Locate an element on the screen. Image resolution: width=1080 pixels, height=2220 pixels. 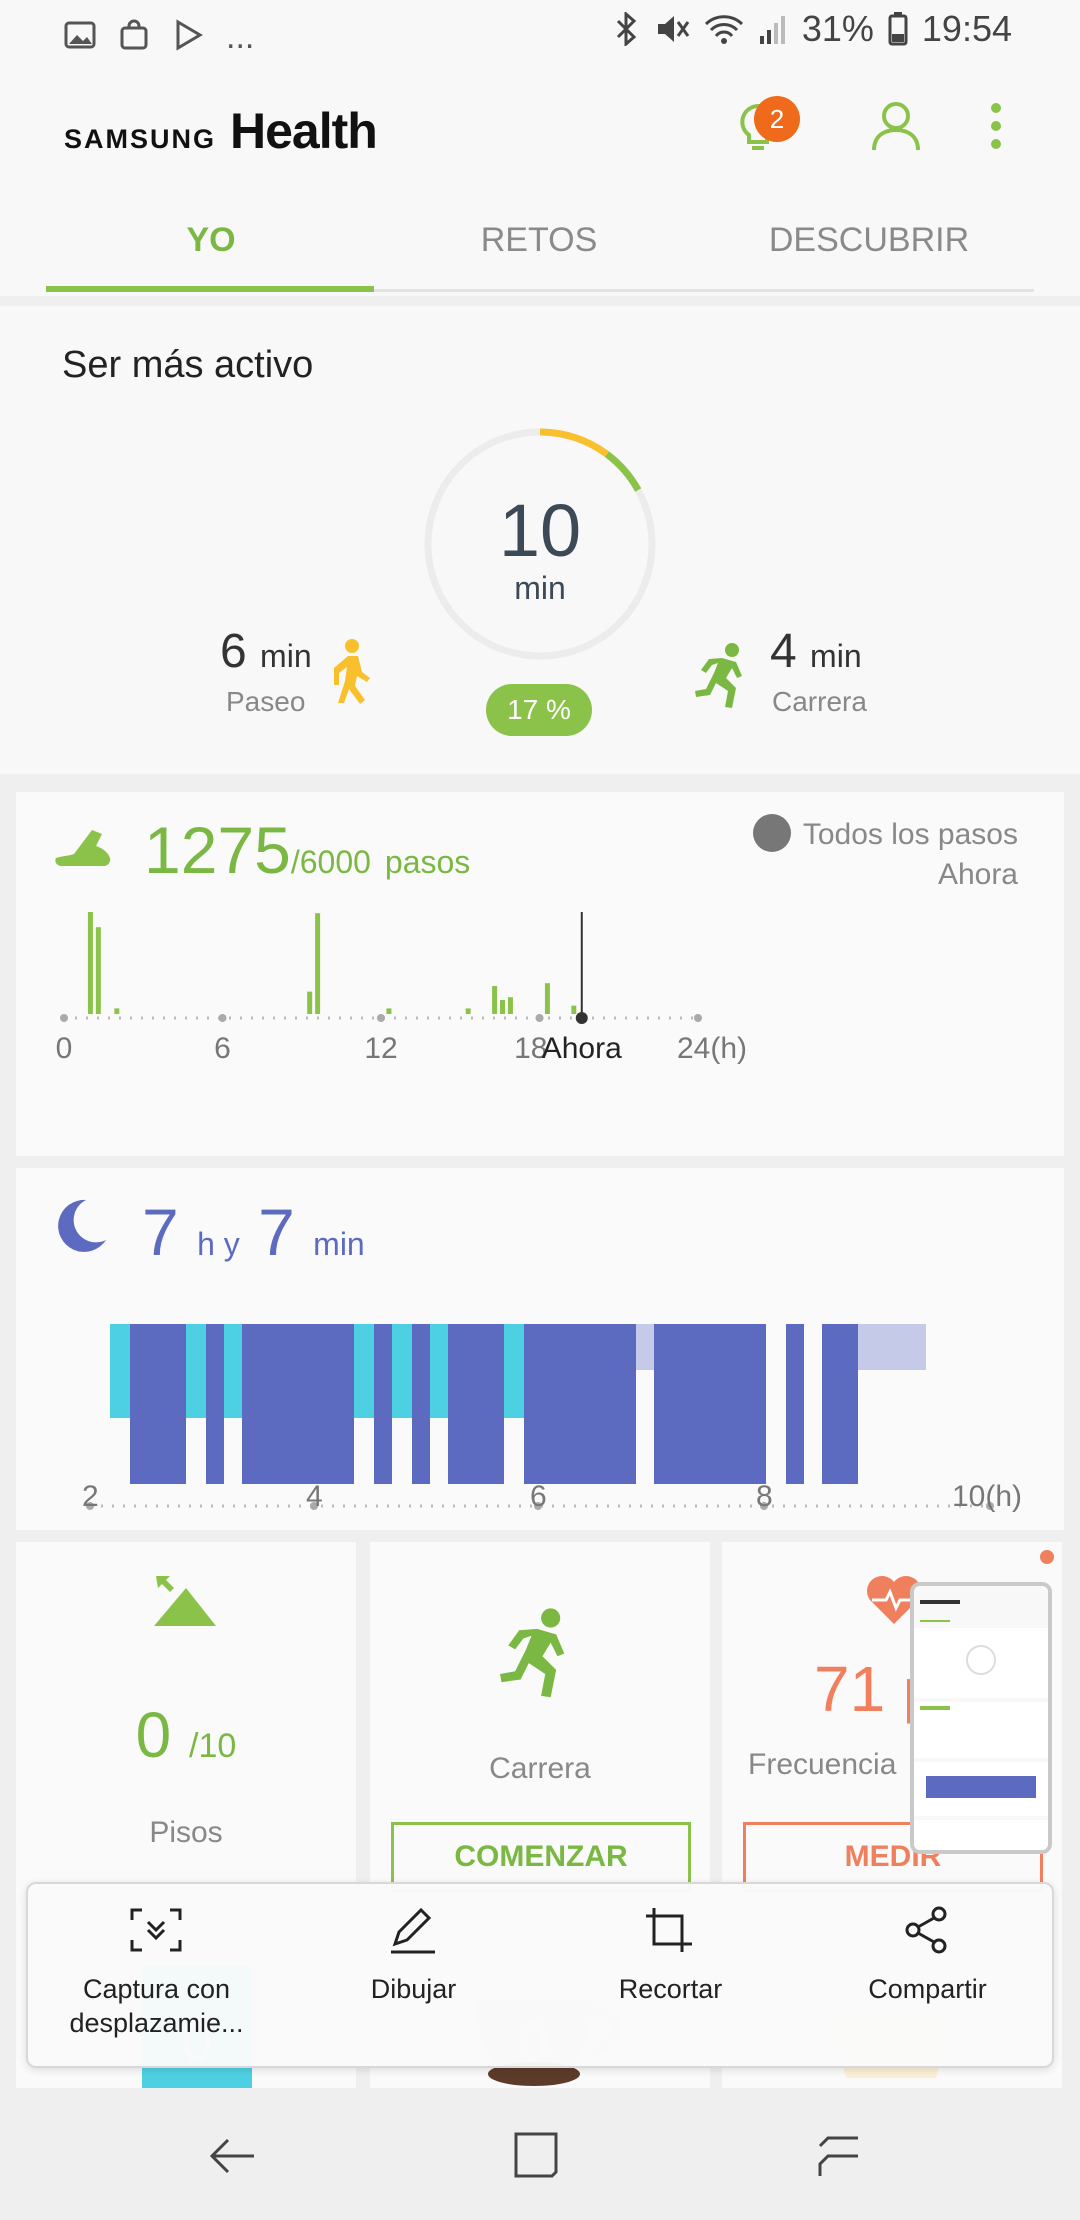
back-icon is located at coordinates (232, 2156).